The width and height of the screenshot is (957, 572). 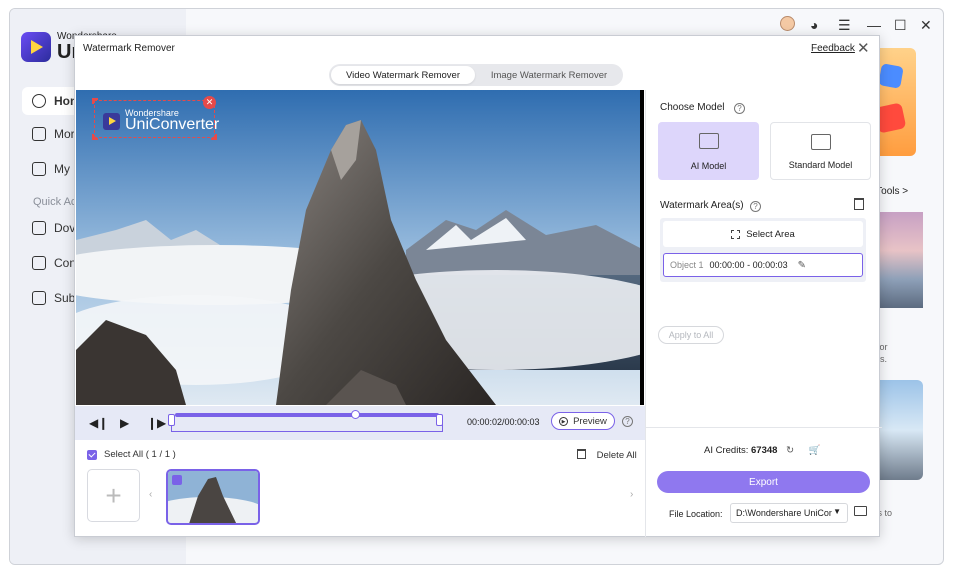 I want to click on timeline-track, so click(x=307, y=414).